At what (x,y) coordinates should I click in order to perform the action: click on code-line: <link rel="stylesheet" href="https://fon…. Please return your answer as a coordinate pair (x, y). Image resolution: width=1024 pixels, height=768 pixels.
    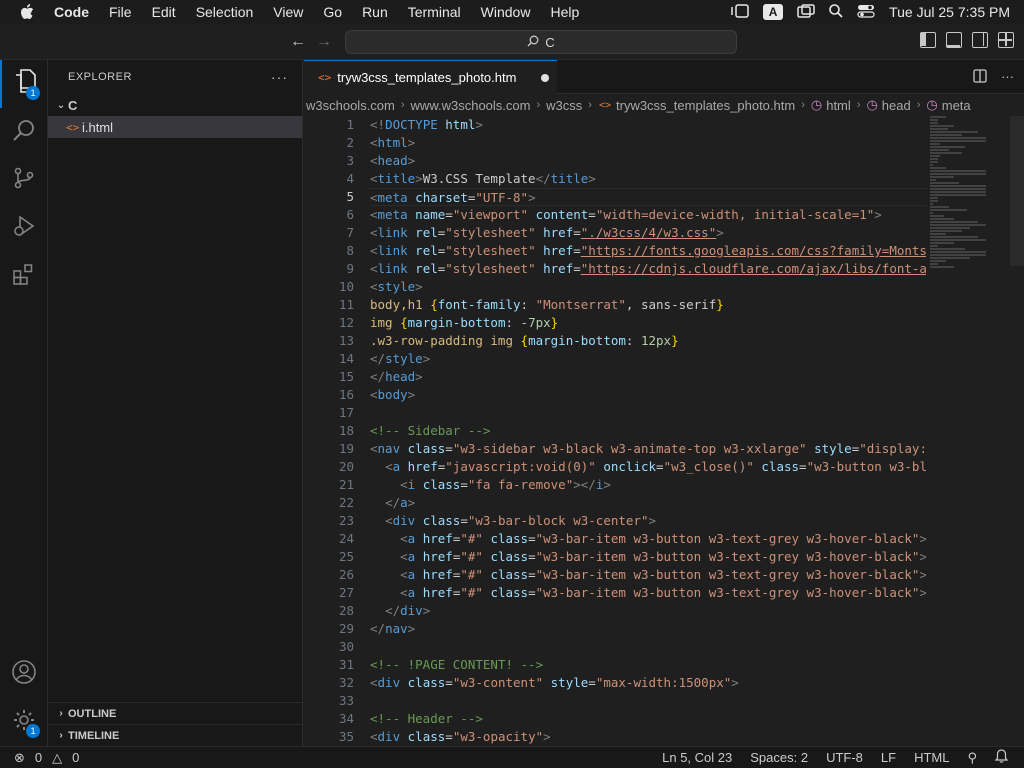
    Looking at the image, I should click on (648, 251).